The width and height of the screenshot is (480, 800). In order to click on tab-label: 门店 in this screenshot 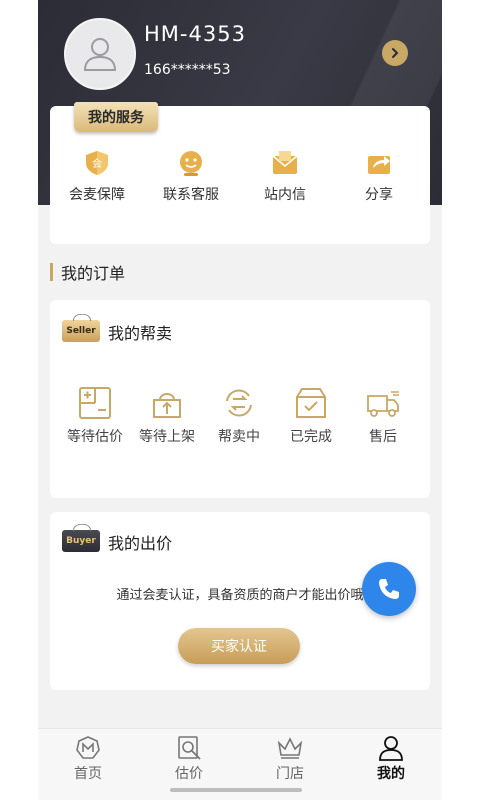, I will do `click(290, 774)`.